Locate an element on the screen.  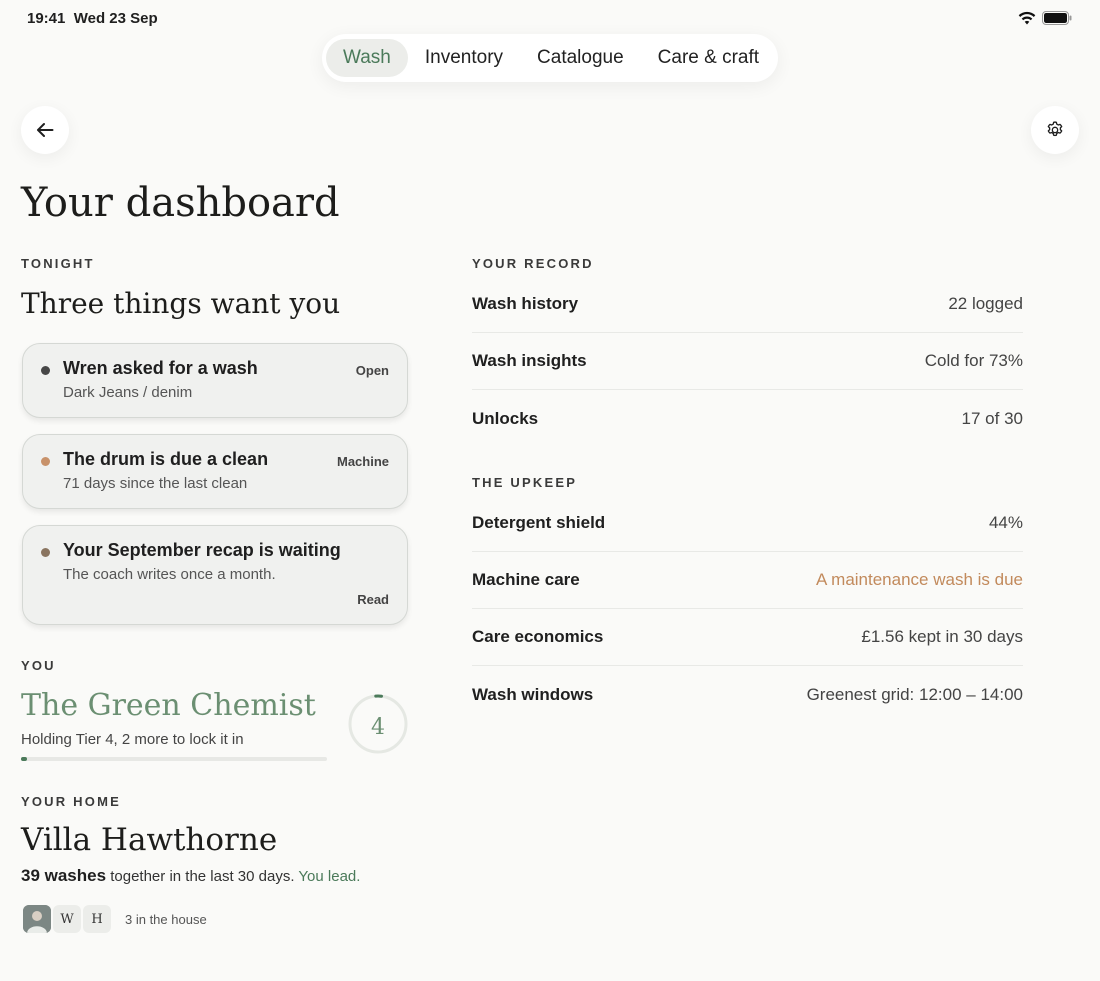
you-section-label: YOU is located at coordinates (38, 665).